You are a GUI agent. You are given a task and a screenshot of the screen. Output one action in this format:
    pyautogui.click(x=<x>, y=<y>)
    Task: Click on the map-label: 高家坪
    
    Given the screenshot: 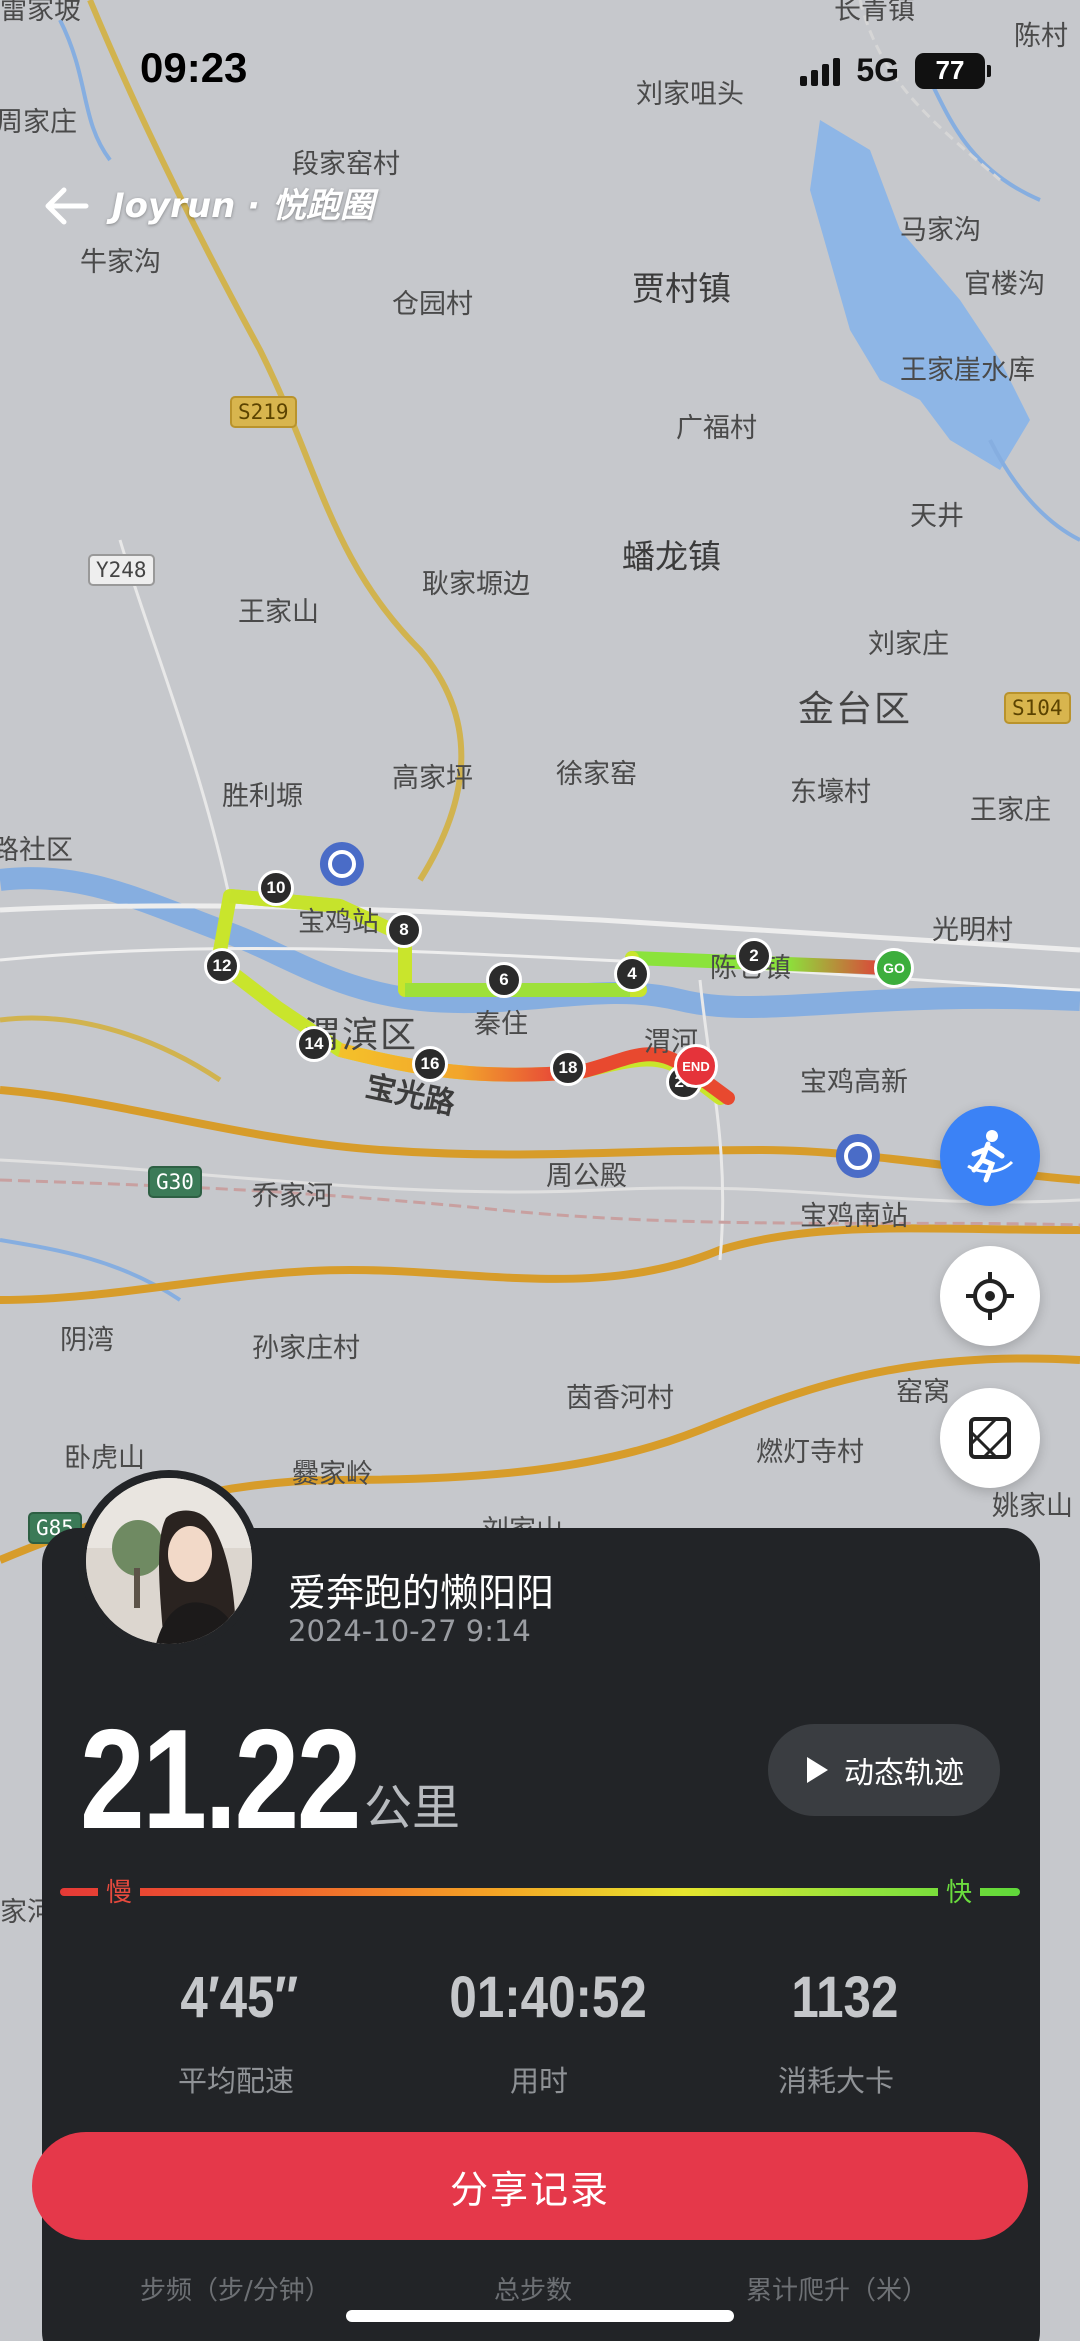 What is the action you would take?
    pyautogui.click(x=432, y=778)
    